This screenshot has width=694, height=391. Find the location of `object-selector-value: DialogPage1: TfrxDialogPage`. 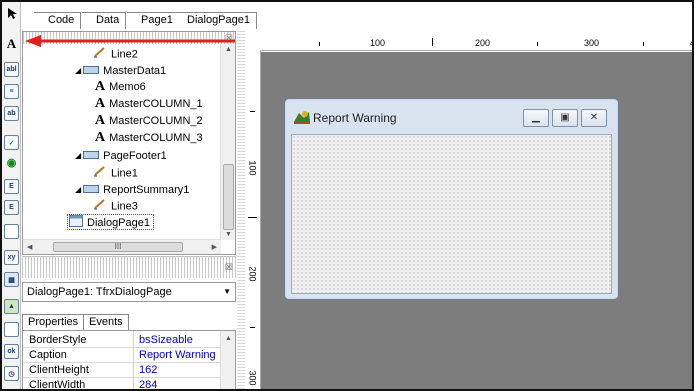

object-selector-value: DialogPage1: TfrxDialogPage is located at coordinates (99, 292).